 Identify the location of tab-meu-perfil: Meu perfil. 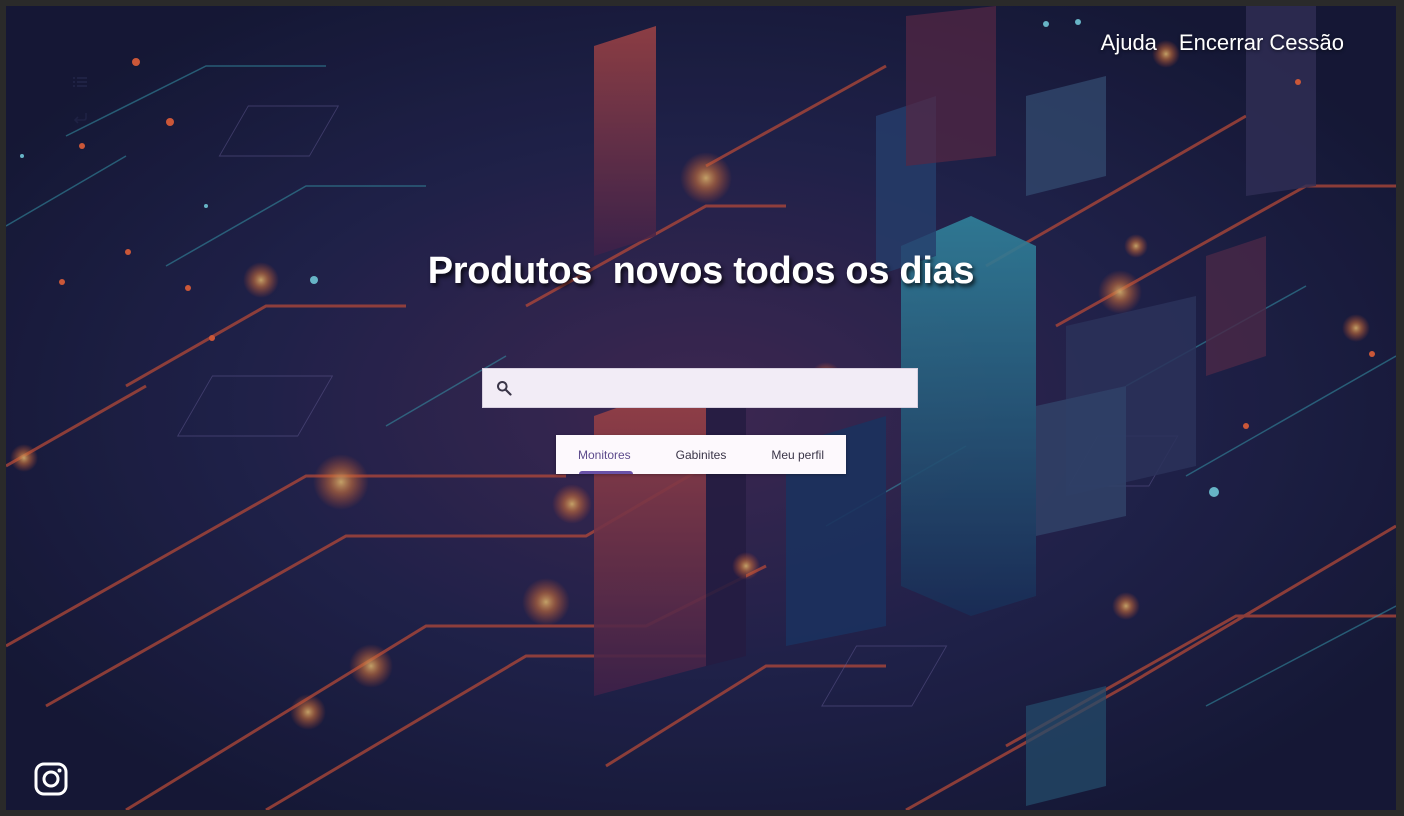
(797, 454).